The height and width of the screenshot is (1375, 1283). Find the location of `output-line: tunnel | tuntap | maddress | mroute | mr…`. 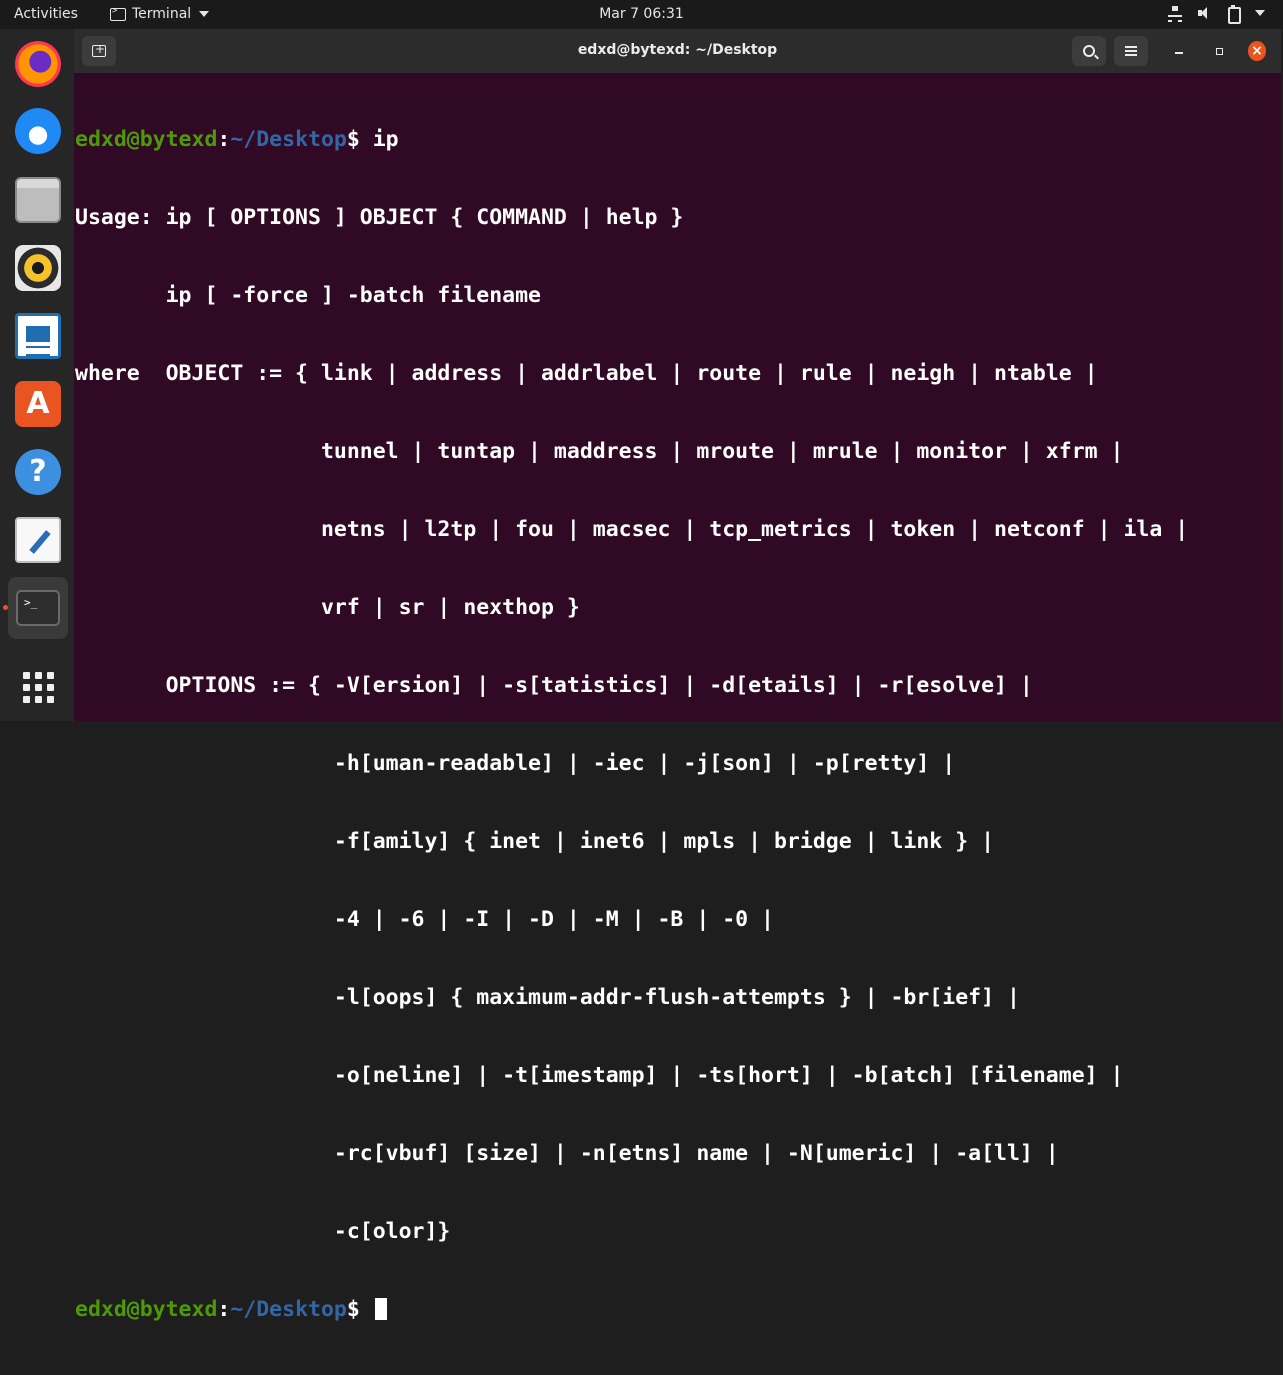

output-line: tunnel | tuntap | maddress | mroute | mr… is located at coordinates (599, 451).